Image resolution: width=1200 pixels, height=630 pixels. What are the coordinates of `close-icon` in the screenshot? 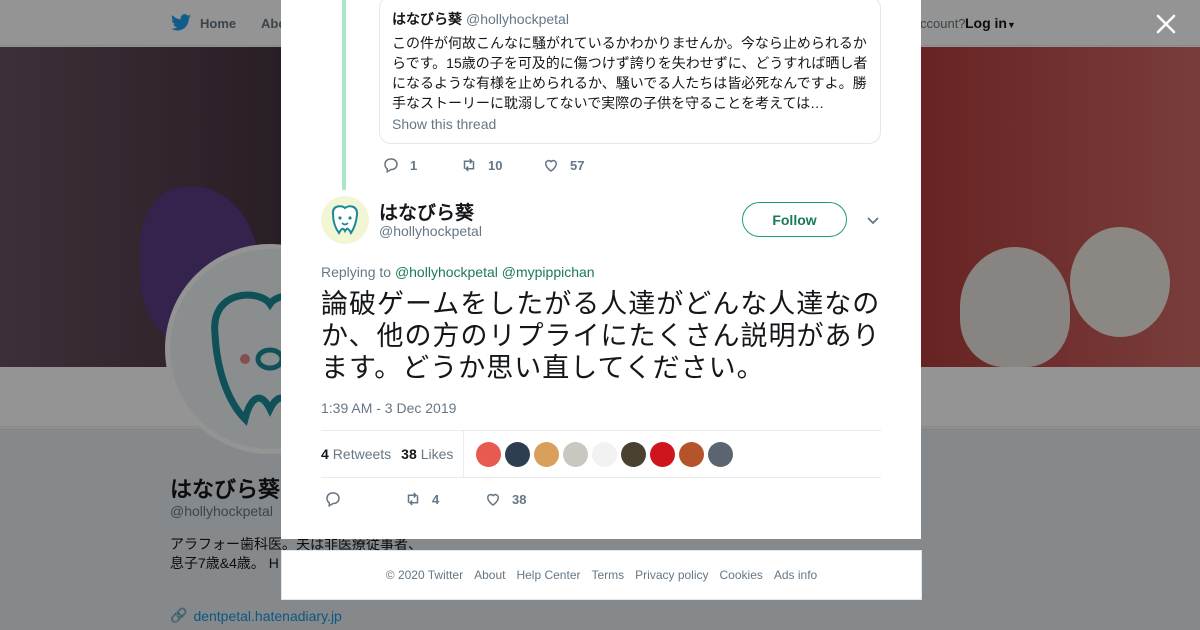 It's located at (1166, 24).